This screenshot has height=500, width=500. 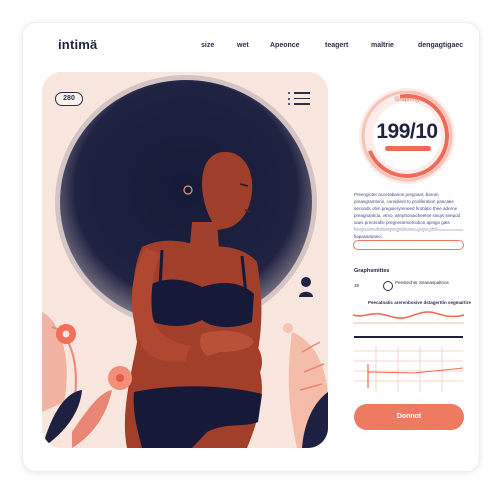 What do you see at coordinates (357, 285) in the screenshot?
I see `tracker-box: 39` at bounding box center [357, 285].